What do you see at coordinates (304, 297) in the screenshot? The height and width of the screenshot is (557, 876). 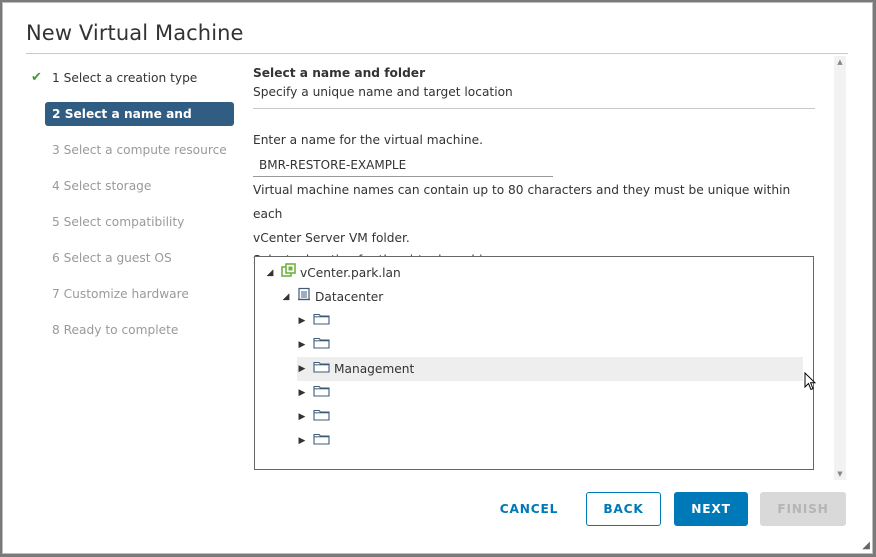 I see `datacenter-icon` at bounding box center [304, 297].